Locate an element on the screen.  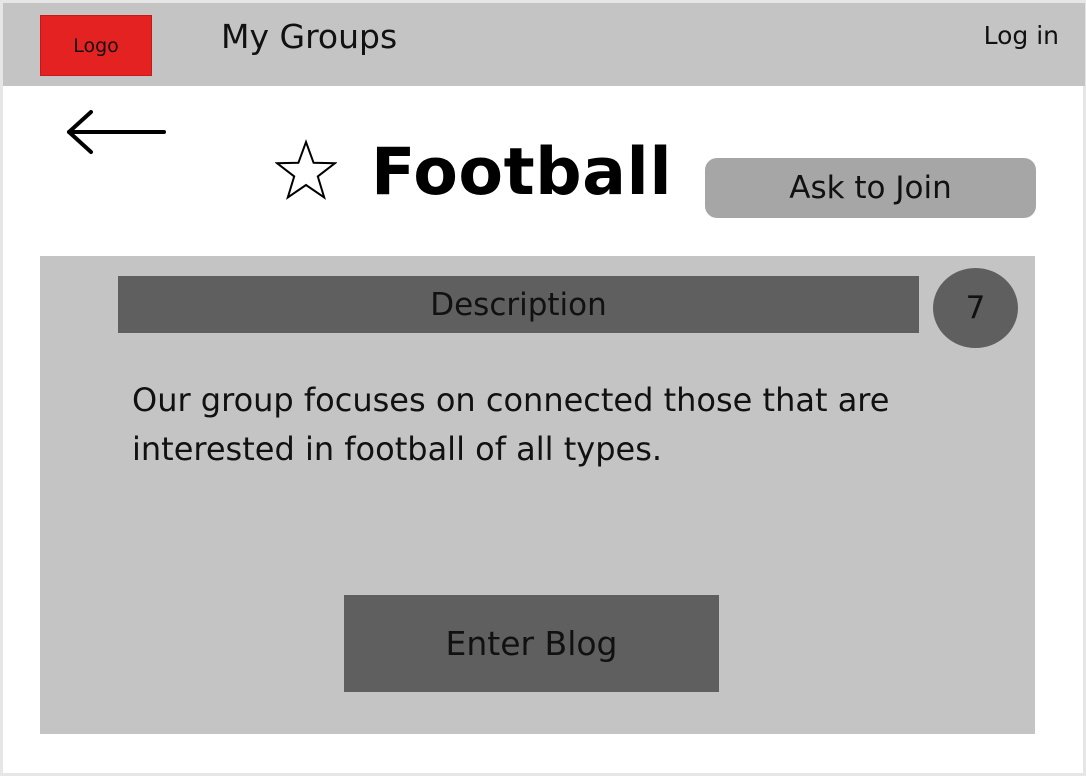
login-link: Log in is located at coordinates (1021, 35).